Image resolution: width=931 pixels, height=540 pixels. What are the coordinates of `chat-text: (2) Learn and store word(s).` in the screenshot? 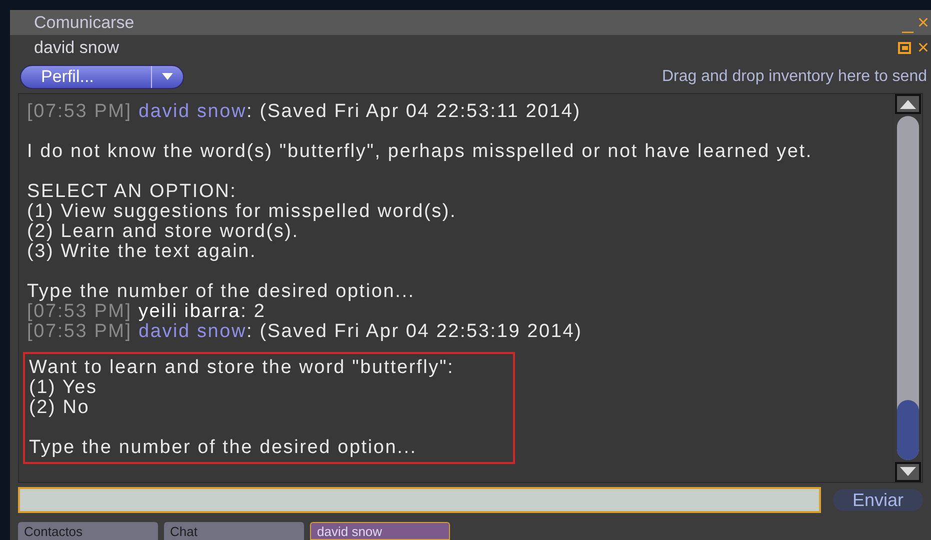 It's located at (163, 232).